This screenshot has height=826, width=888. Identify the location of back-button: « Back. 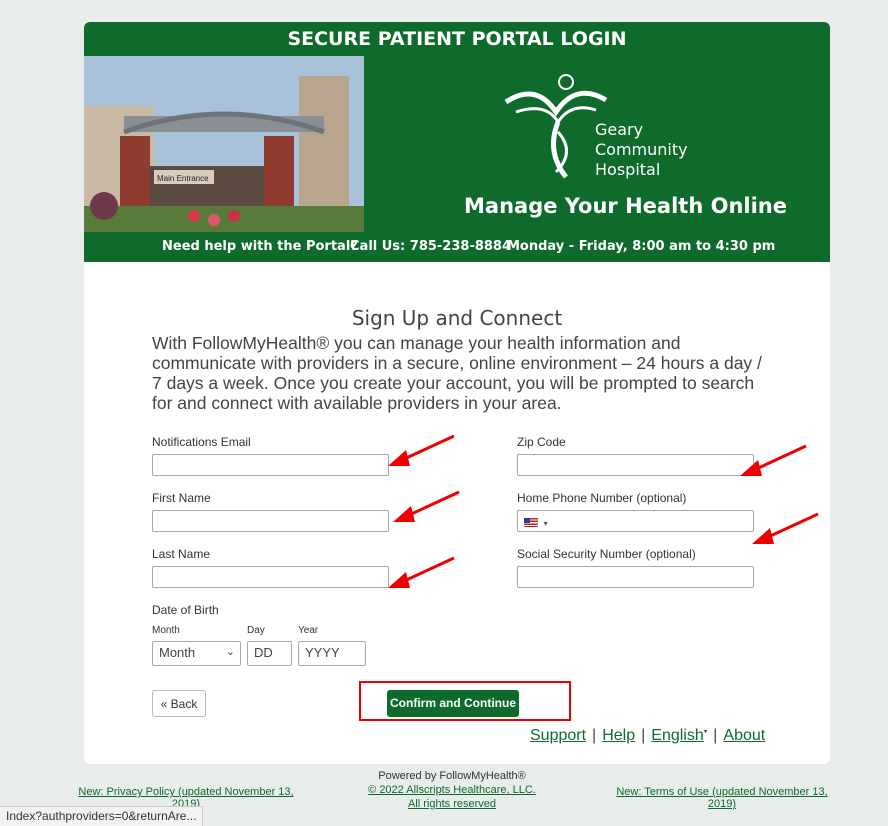
(179, 703).